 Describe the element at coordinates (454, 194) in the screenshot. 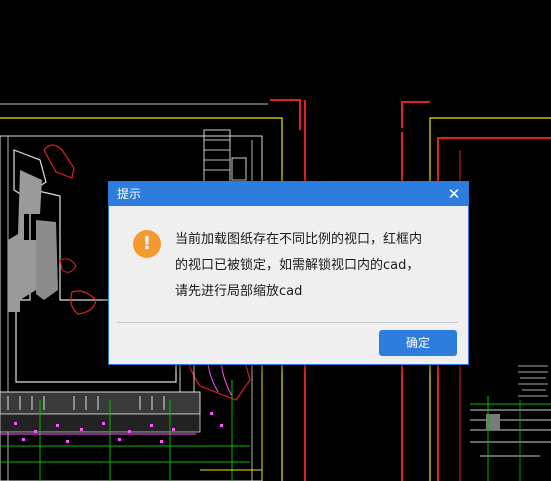

I see `close-icon: ✕` at that location.